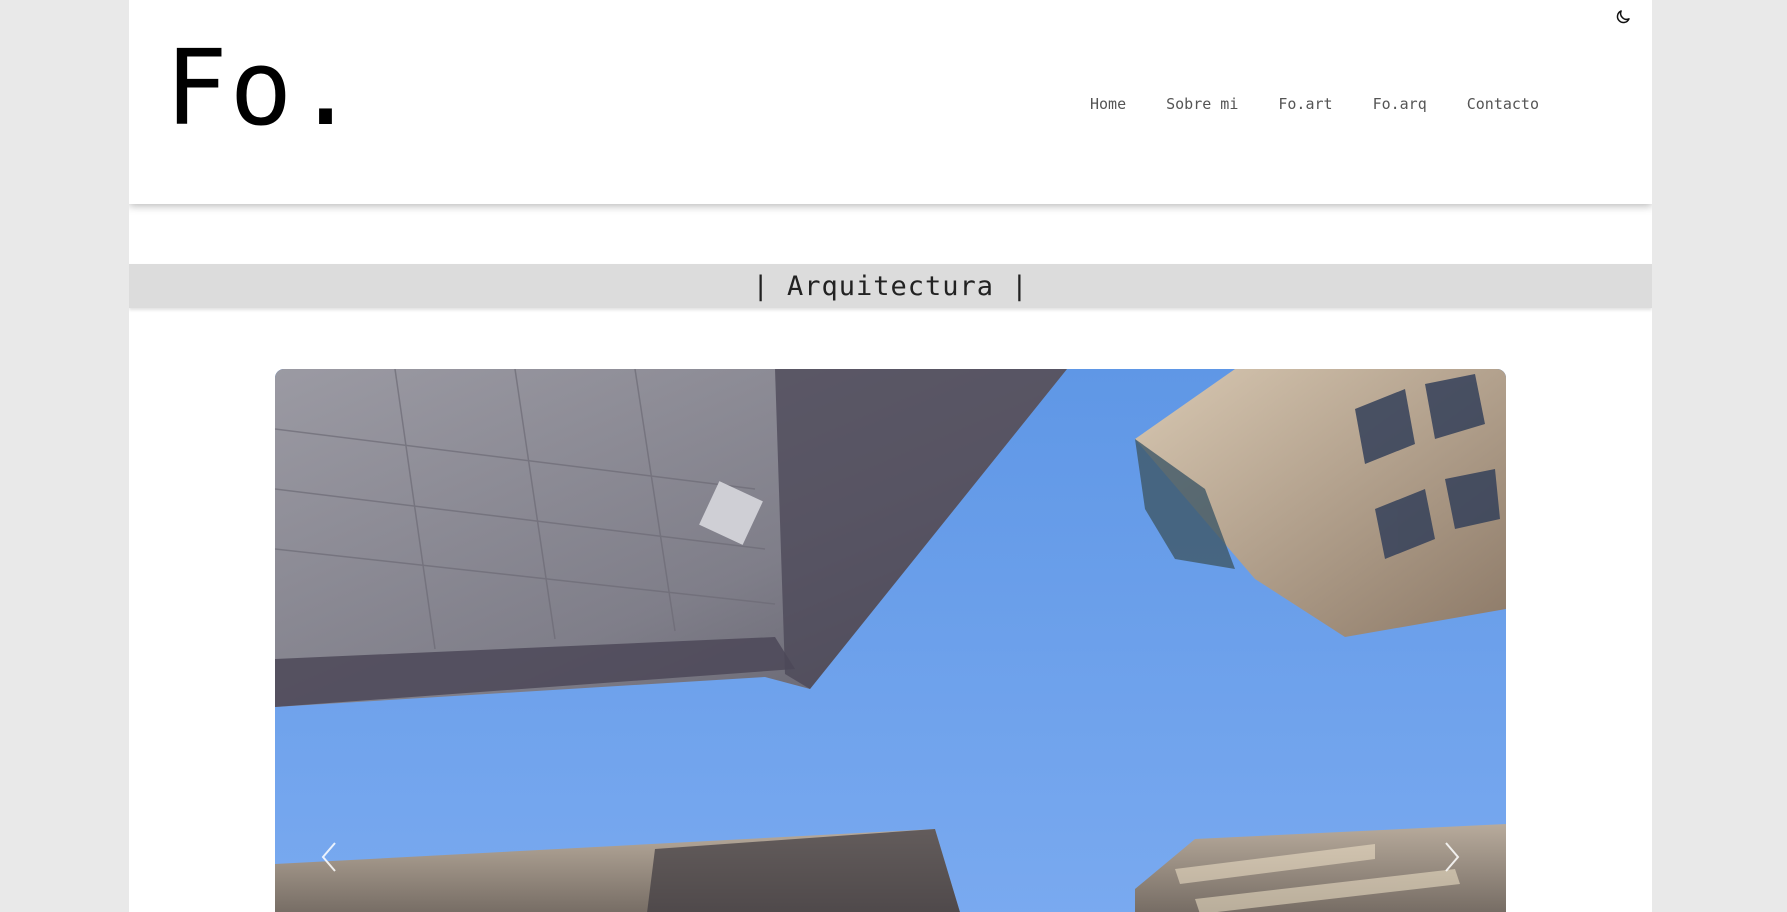 The height and width of the screenshot is (912, 1787). I want to click on site-logo: Fo., so click(262, 88).